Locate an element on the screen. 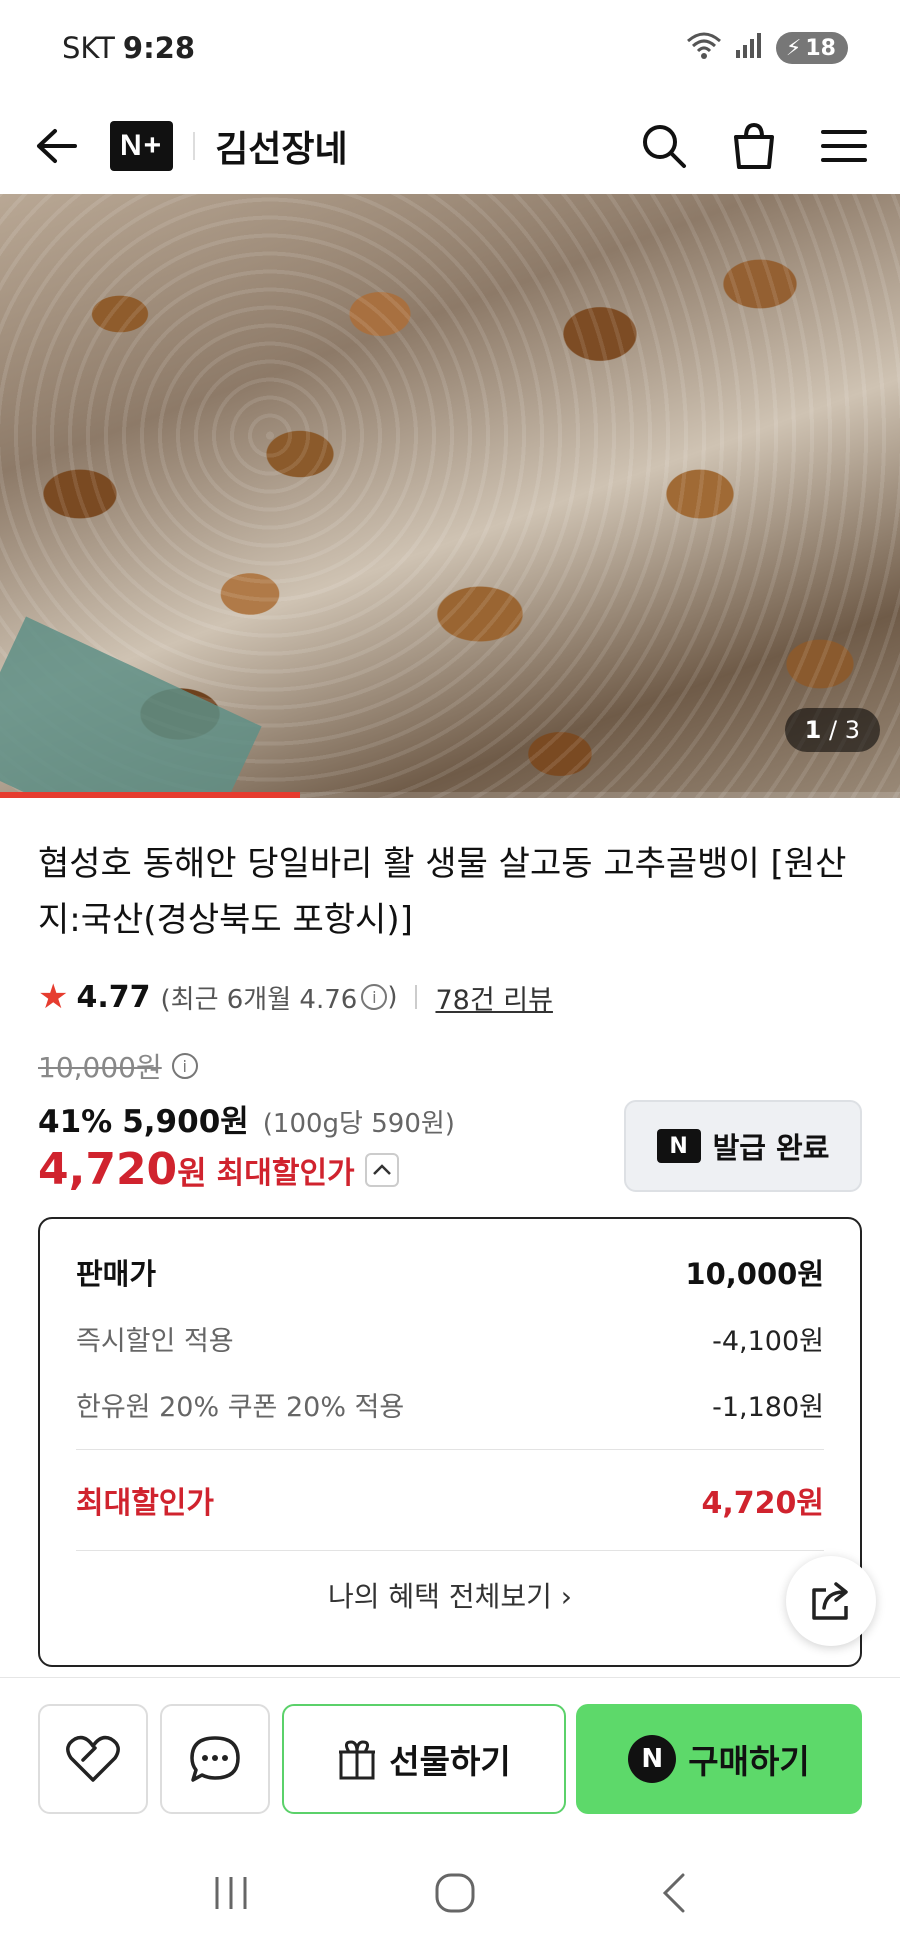  breakdown-sale-label: 판매가 is located at coordinates (116, 1274).